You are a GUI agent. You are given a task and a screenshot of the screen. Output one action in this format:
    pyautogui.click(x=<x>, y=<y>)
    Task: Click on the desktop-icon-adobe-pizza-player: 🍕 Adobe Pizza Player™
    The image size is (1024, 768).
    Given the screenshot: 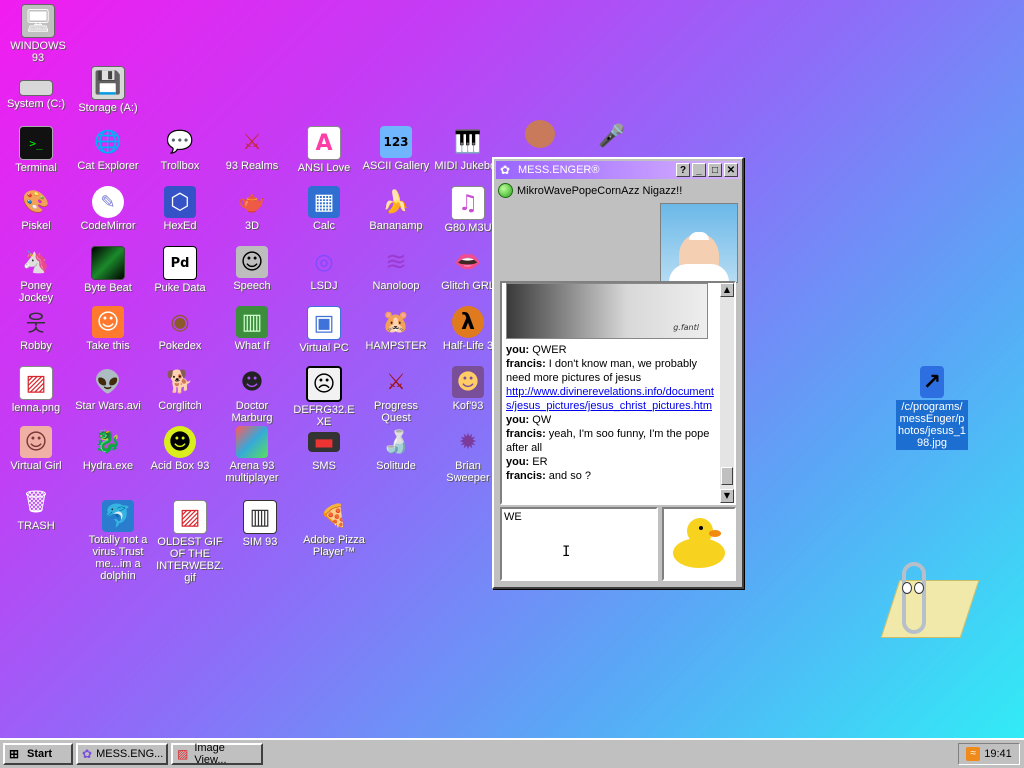 What is the action you would take?
    pyautogui.click(x=334, y=529)
    